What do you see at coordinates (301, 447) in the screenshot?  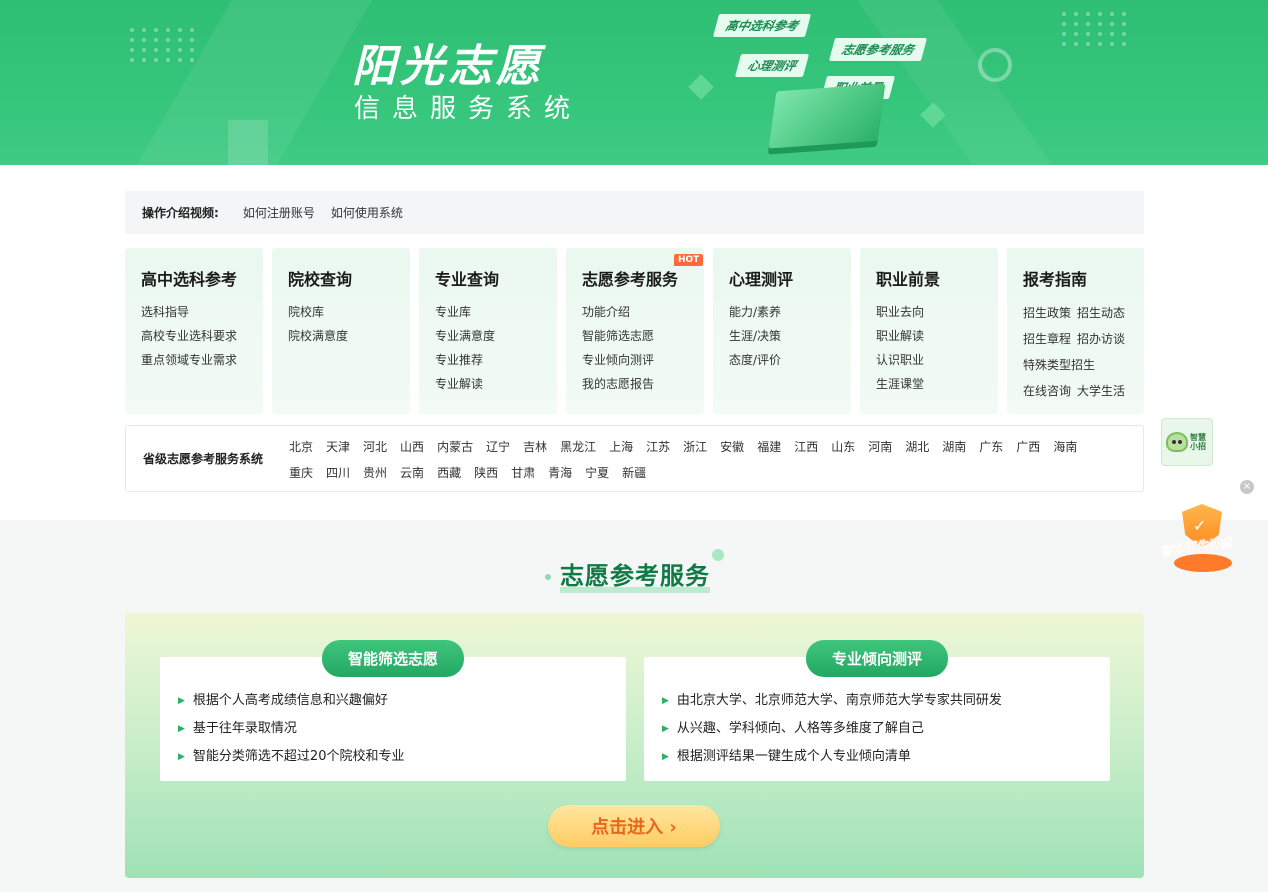 I see `province-link: 北京` at bounding box center [301, 447].